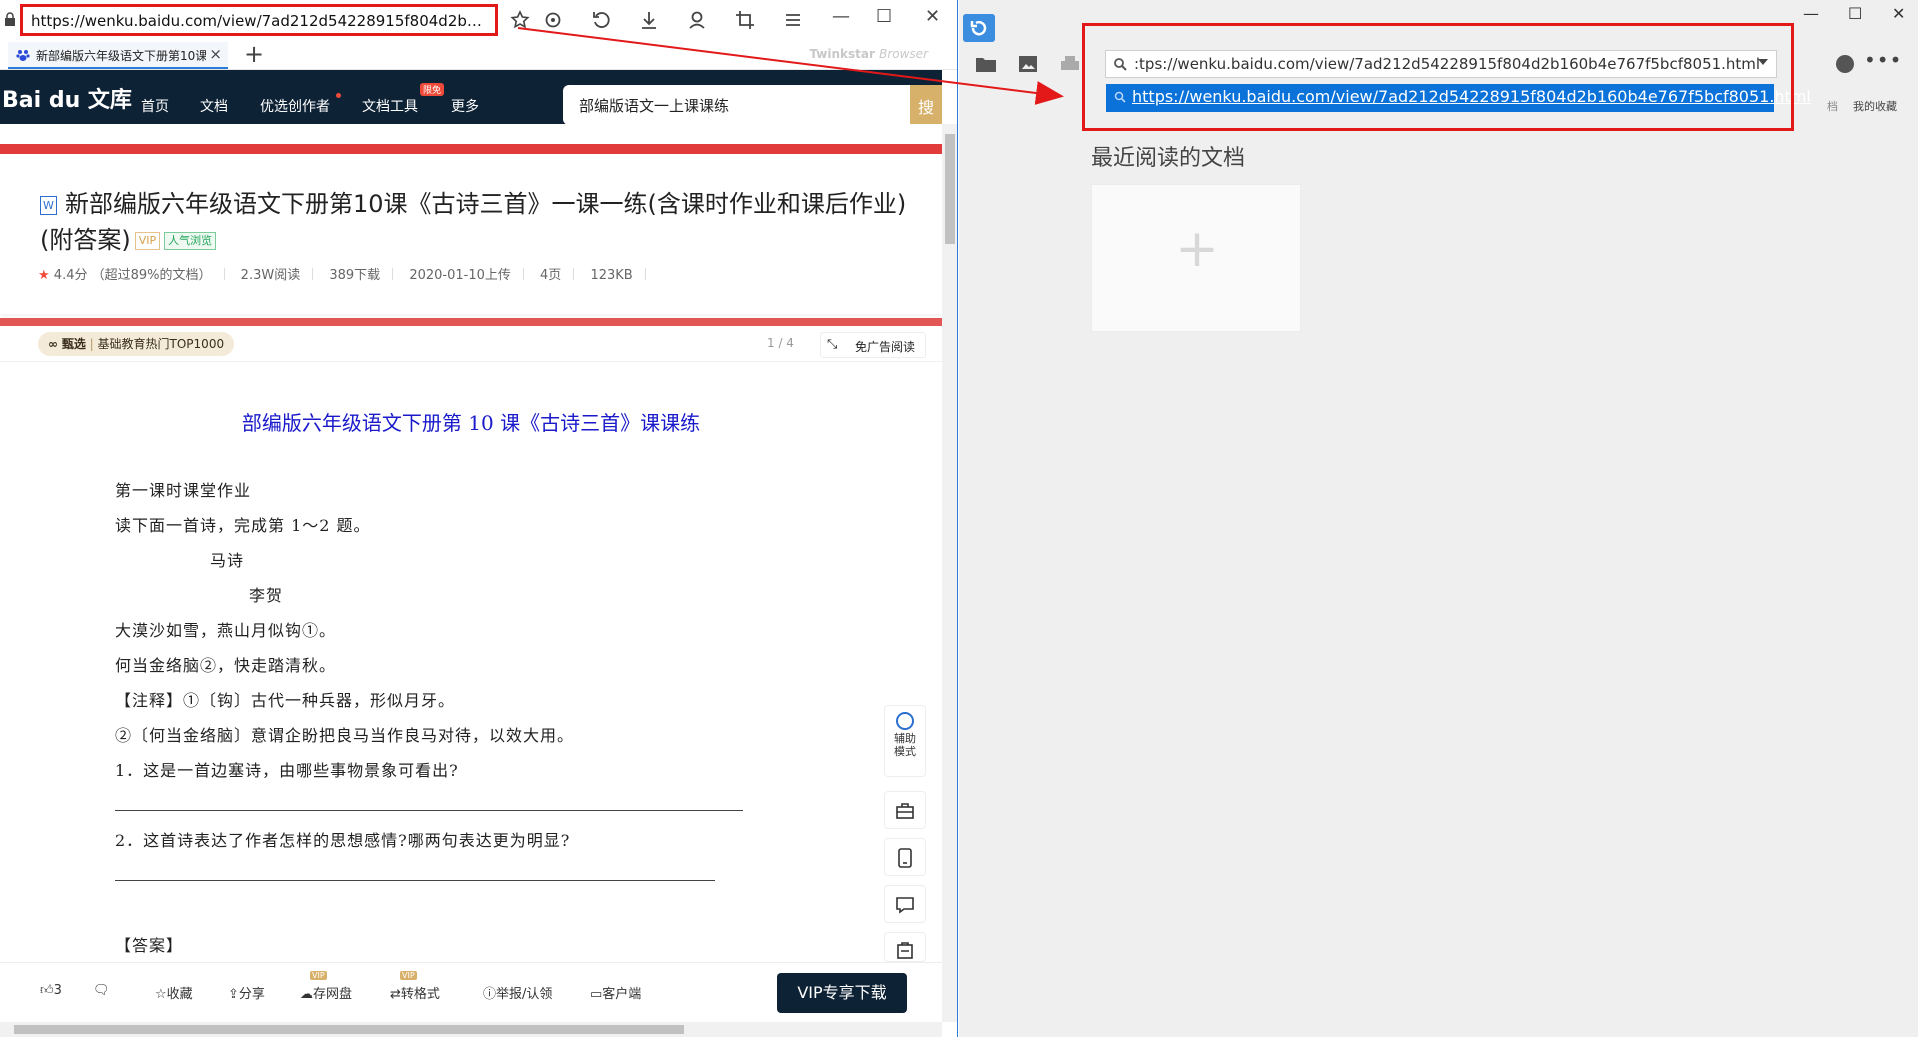 This screenshot has width=1918, height=1037. What do you see at coordinates (214, 106) in the screenshot?
I see `nav-docs: 文档` at bounding box center [214, 106].